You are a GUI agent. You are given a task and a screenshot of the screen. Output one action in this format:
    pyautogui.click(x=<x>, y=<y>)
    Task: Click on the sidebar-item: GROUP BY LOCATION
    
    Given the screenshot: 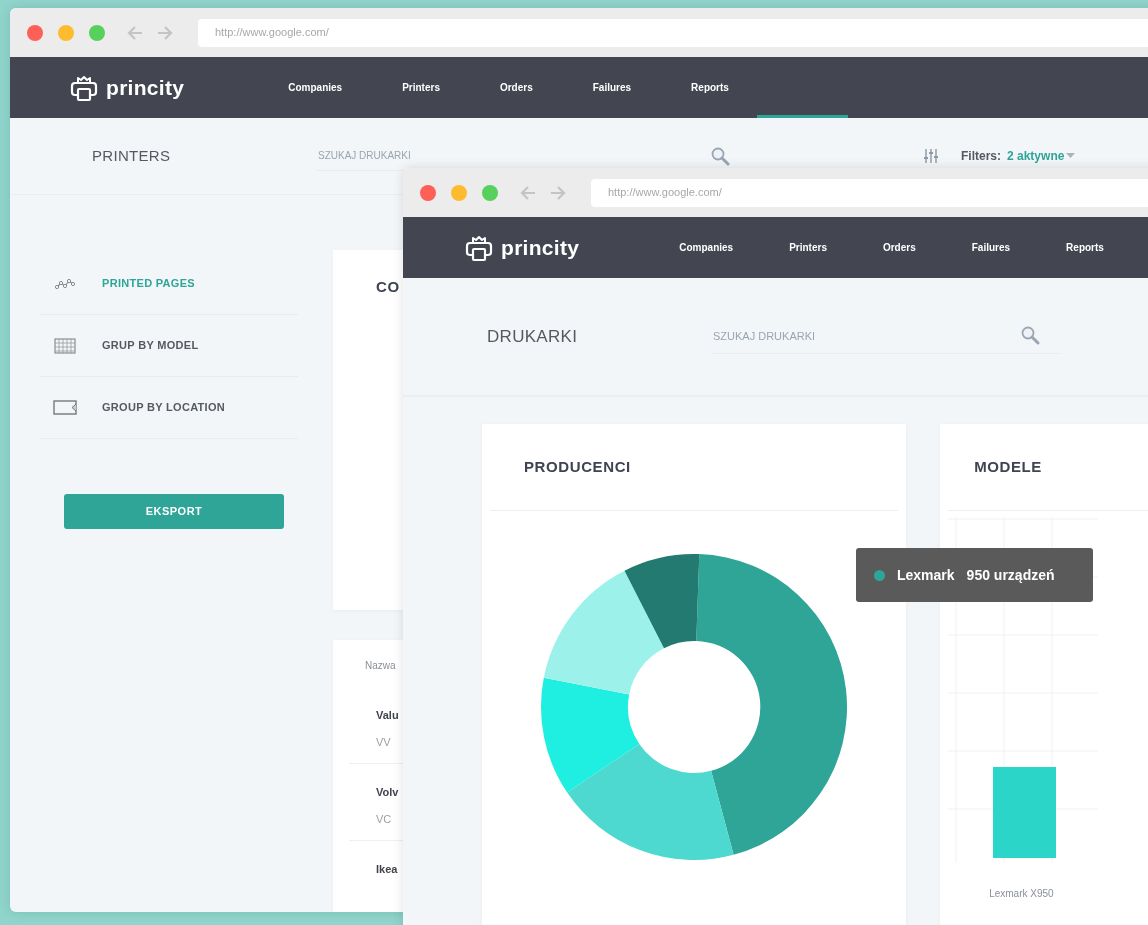 What is the action you would take?
    pyautogui.click(x=169, y=408)
    